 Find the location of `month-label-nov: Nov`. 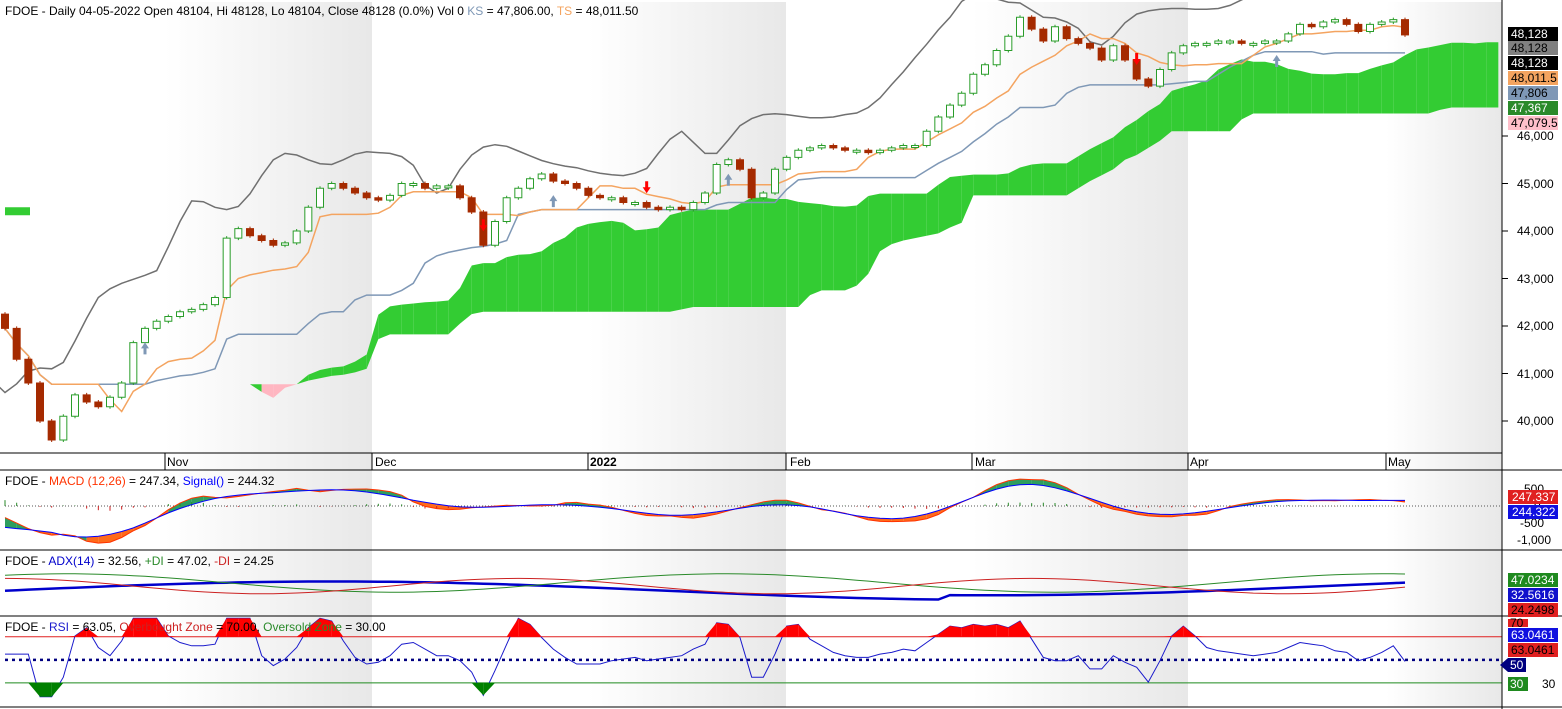

month-label-nov: Nov is located at coordinates (177, 462).